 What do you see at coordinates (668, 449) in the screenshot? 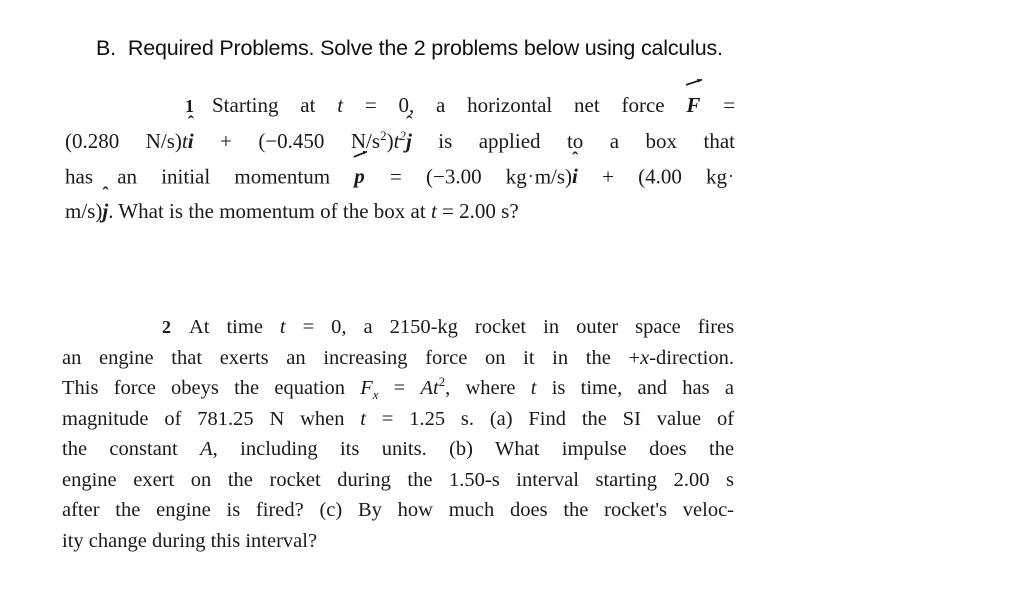
I see `word: does` at bounding box center [668, 449].